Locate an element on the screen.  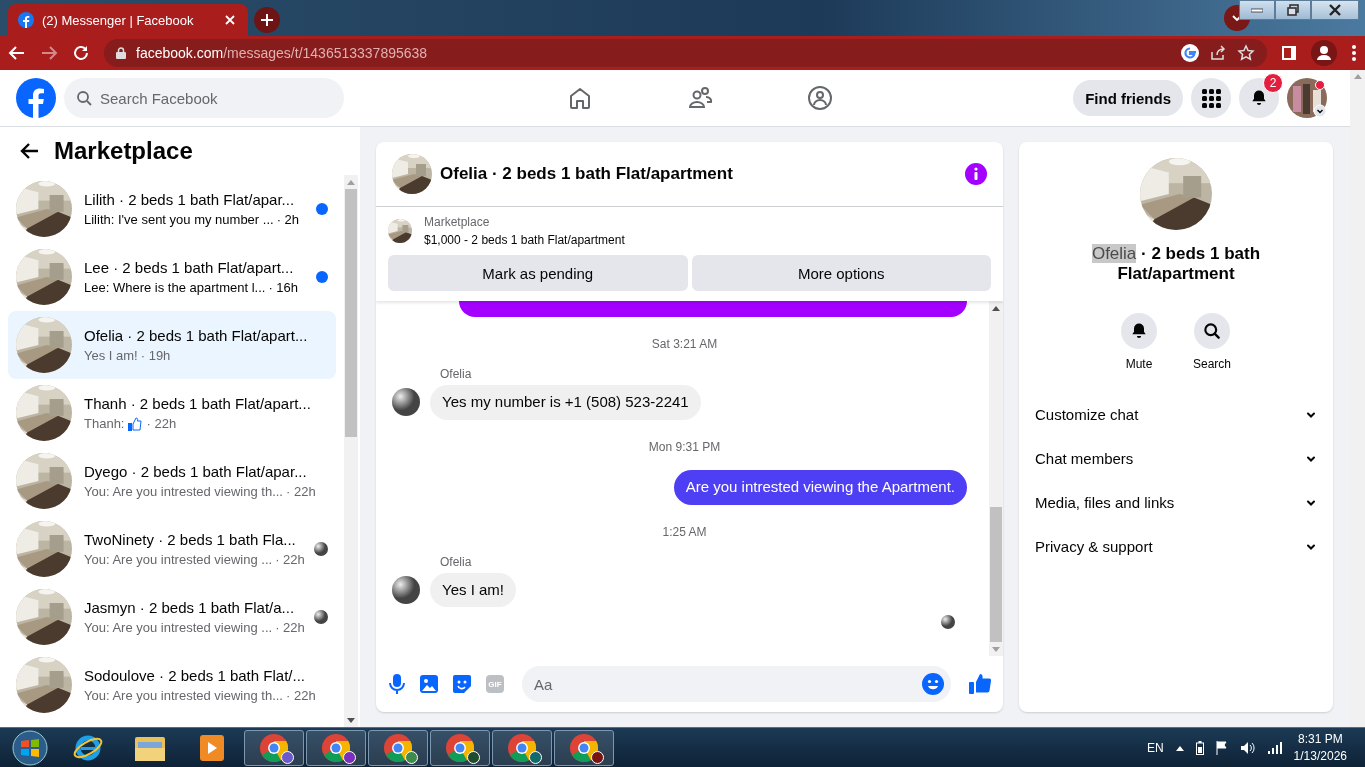
plus-icon is located at coordinates (267, 20).